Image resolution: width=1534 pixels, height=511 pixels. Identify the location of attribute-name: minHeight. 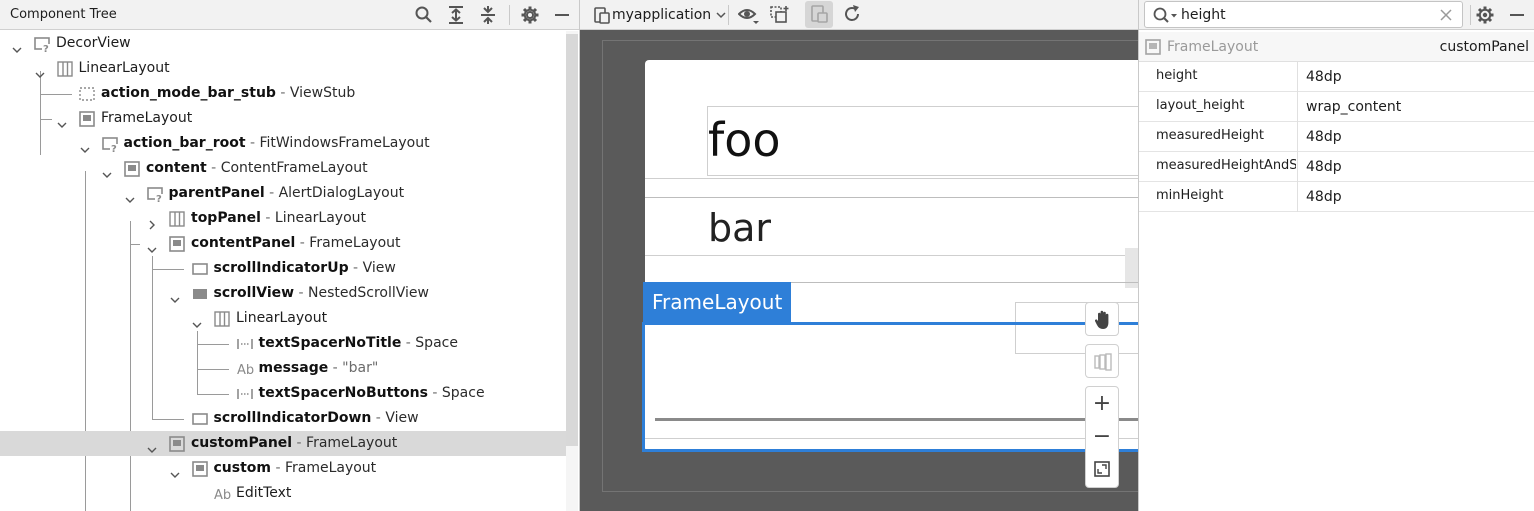
(1190, 195).